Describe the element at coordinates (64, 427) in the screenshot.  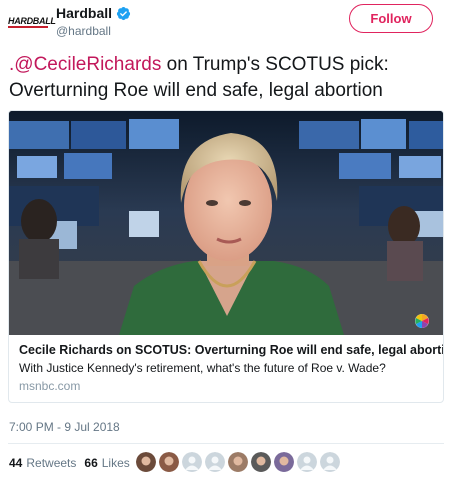
I see `tweet-timestamp: 7:00 PM - 9 Jul 2018` at that location.